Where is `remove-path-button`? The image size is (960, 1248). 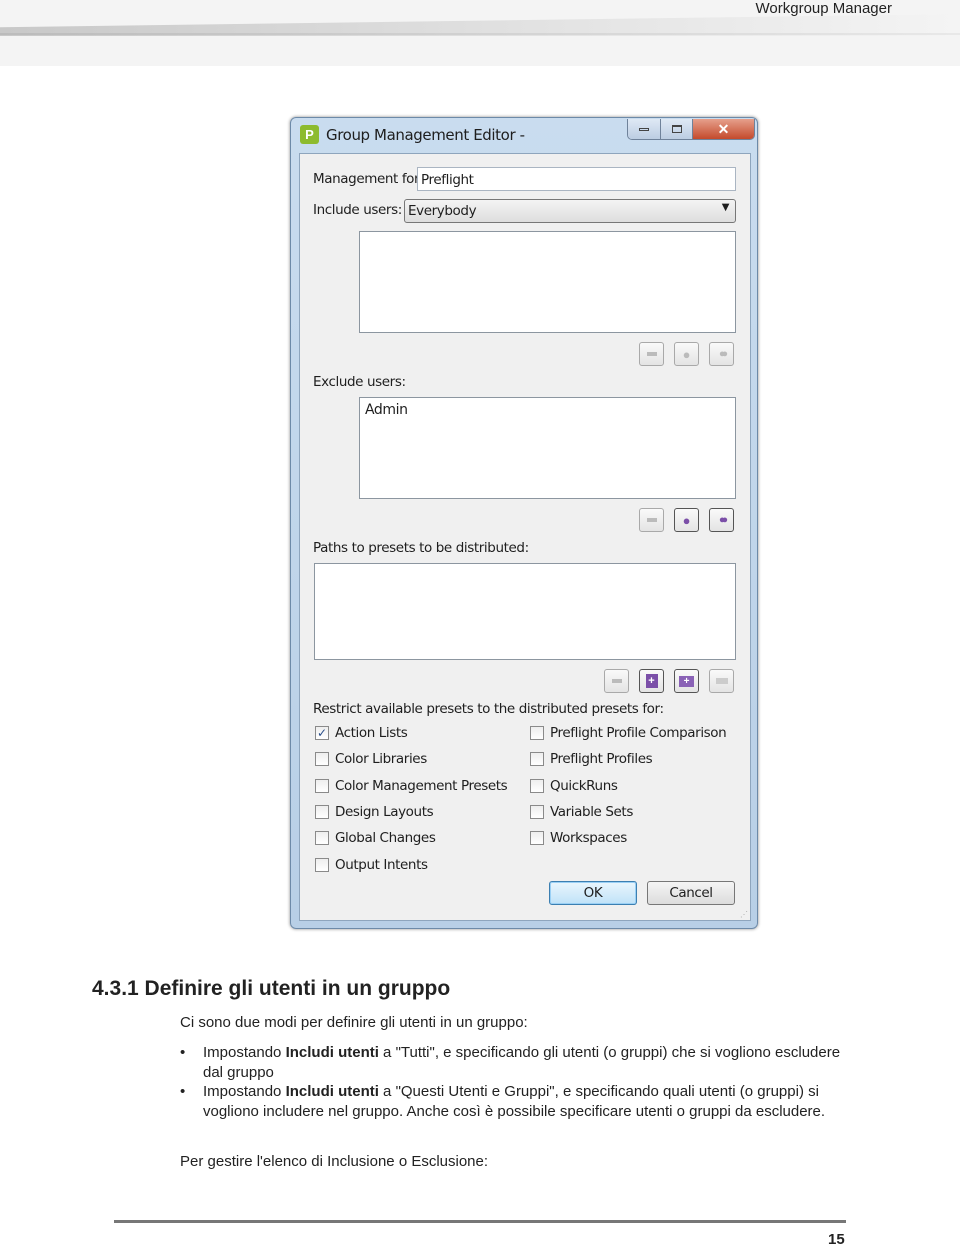
remove-path-button is located at coordinates (616, 681).